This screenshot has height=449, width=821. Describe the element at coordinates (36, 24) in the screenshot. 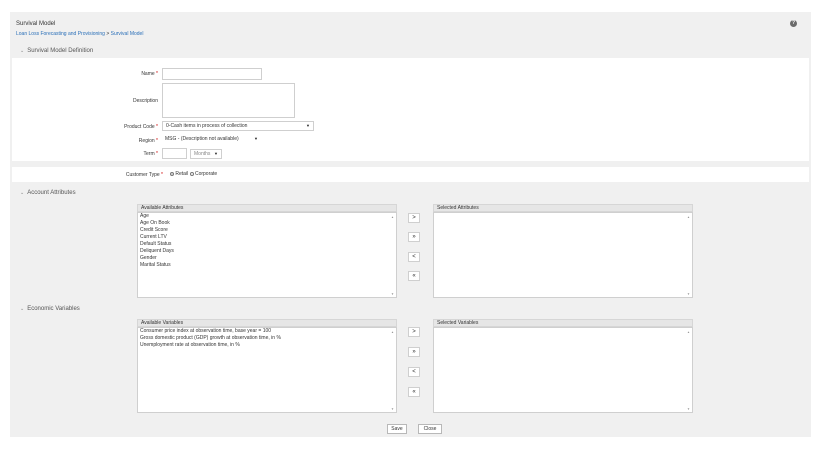

I see `page-title: Survival Model` at that location.